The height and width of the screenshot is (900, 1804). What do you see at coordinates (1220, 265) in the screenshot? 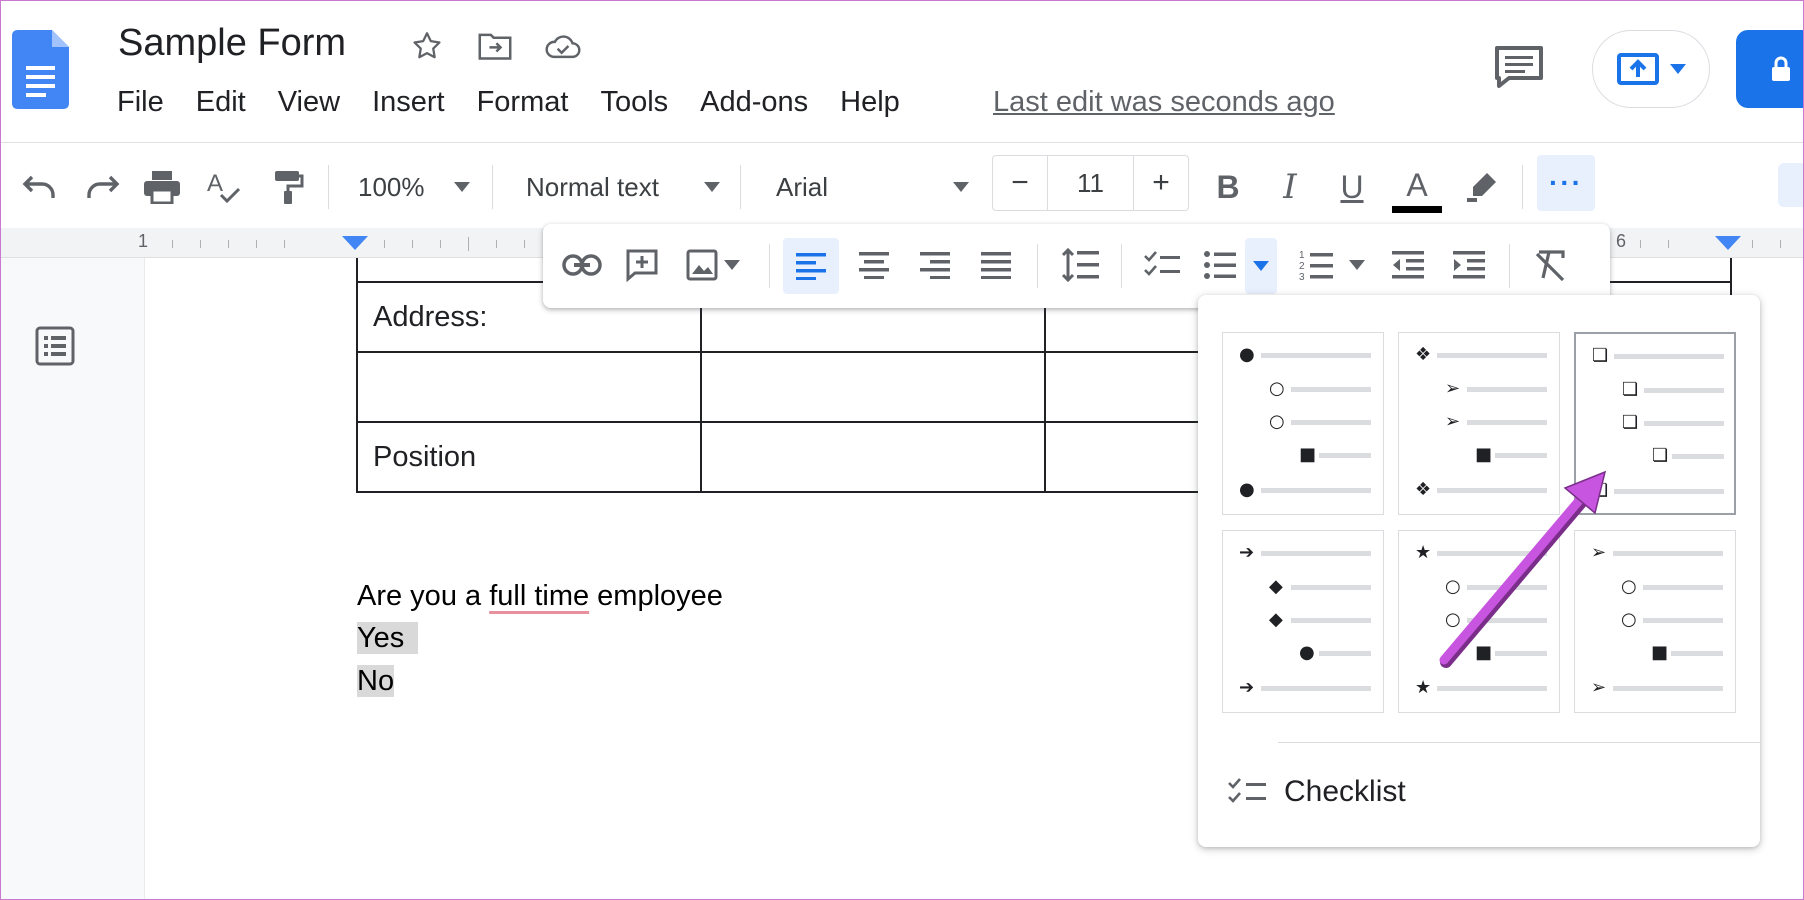
I see `bulleted-list-icon` at bounding box center [1220, 265].